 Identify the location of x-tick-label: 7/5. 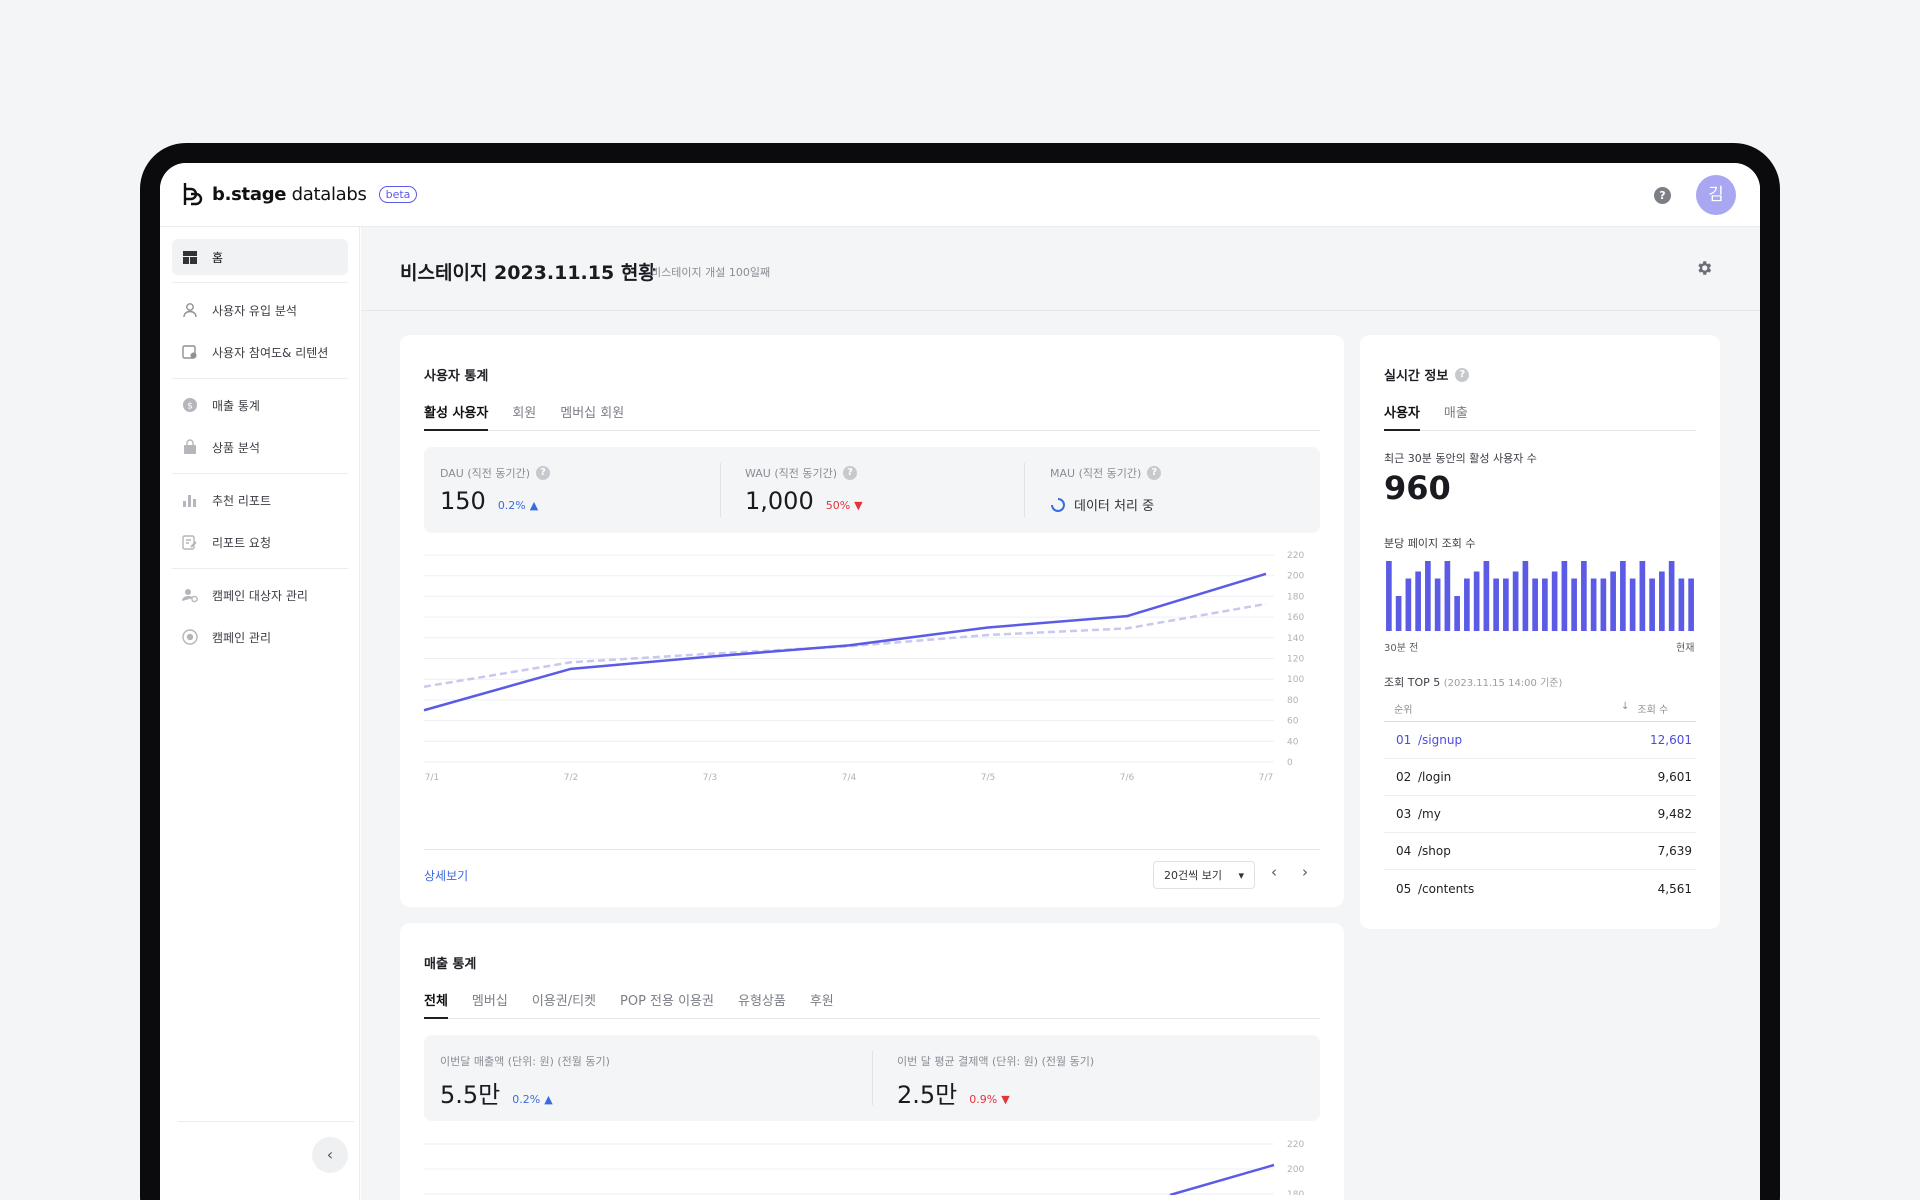
(988, 778).